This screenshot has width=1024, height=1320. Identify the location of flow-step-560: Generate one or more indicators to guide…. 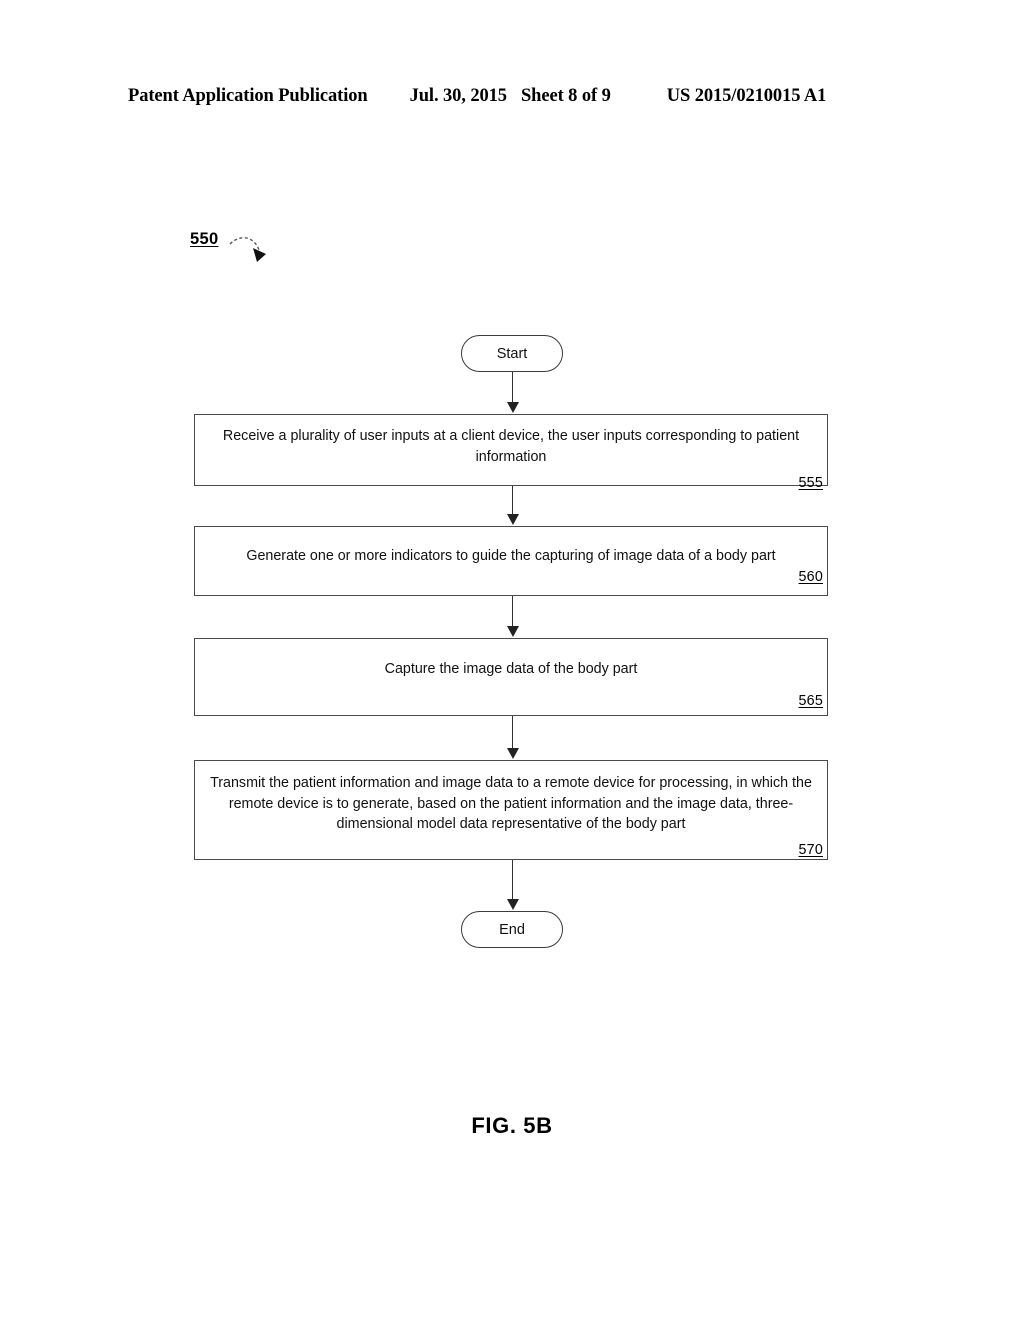
(511, 561).